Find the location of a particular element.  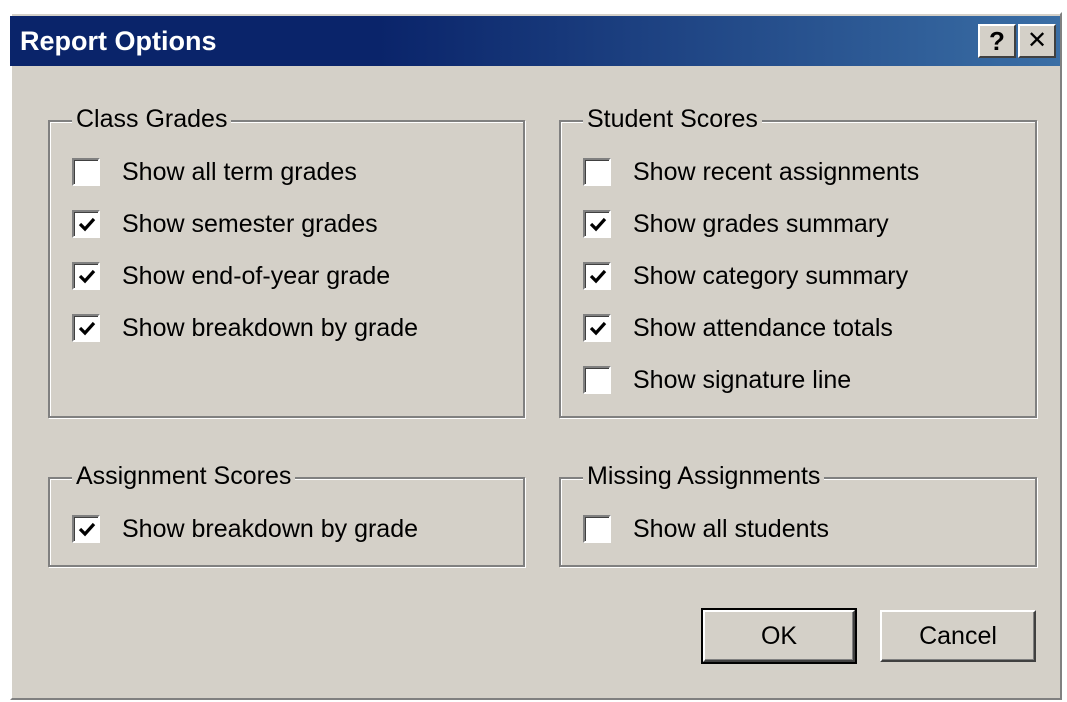

window-title: Report Options is located at coordinates (118, 41).